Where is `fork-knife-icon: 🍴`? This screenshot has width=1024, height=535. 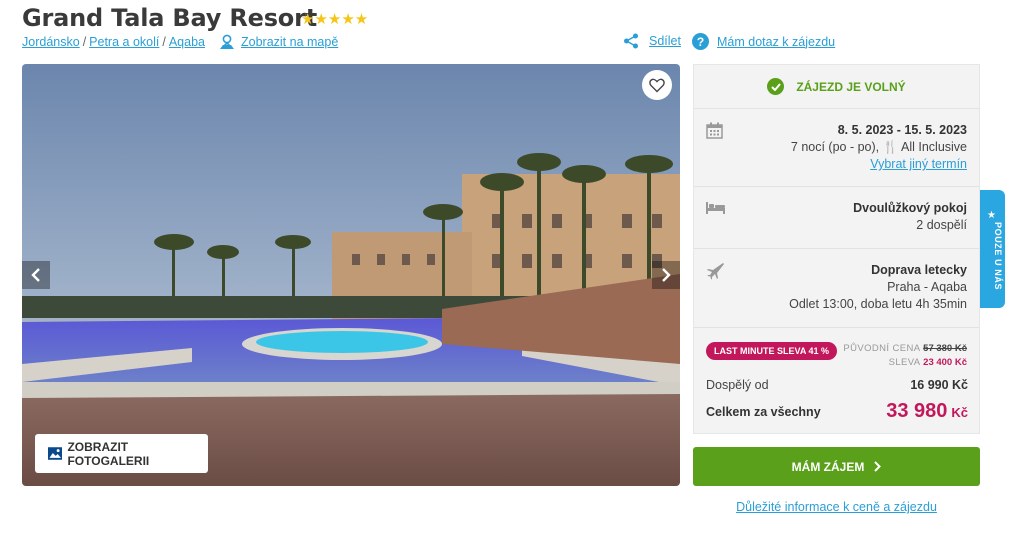
fork-knife-icon: 🍴 is located at coordinates (890, 147).